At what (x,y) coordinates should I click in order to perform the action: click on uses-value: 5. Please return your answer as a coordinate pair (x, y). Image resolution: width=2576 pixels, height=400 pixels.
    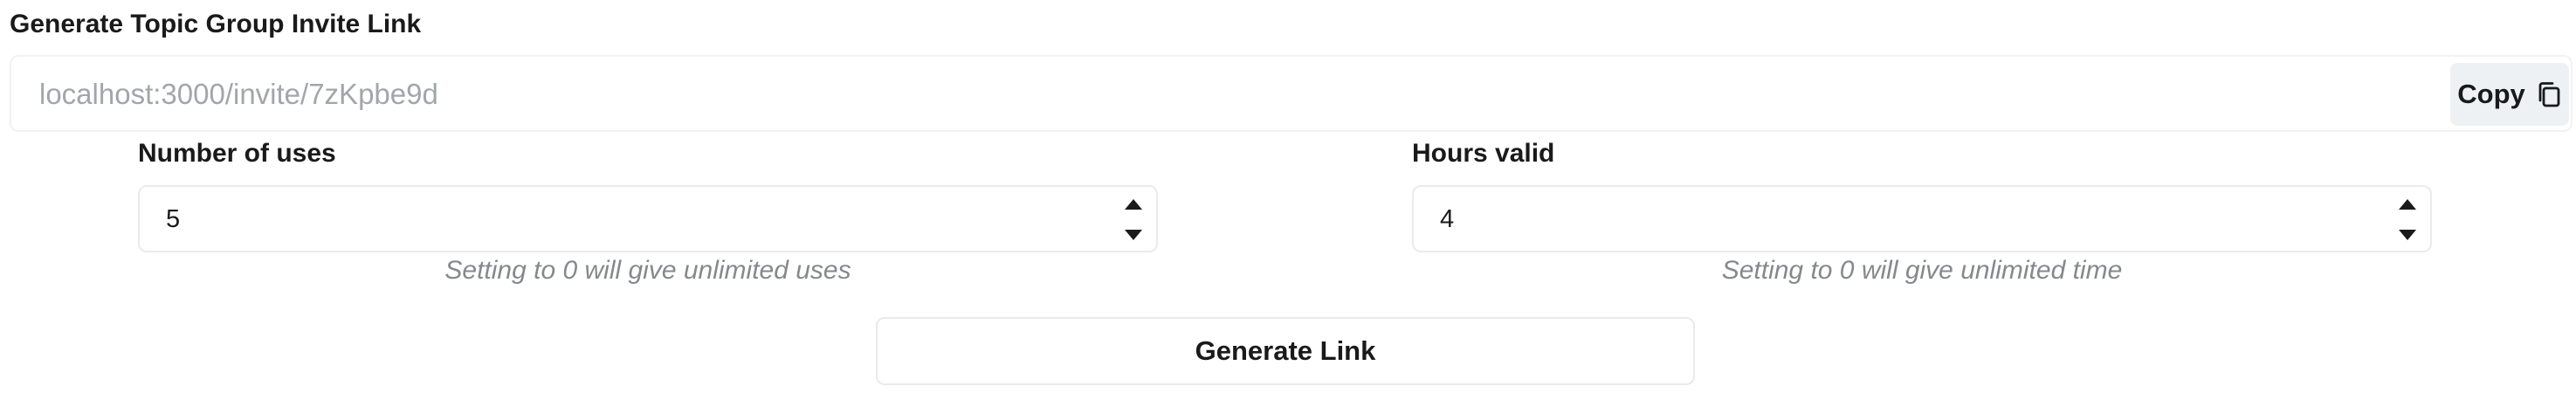
    Looking at the image, I should click on (173, 219).